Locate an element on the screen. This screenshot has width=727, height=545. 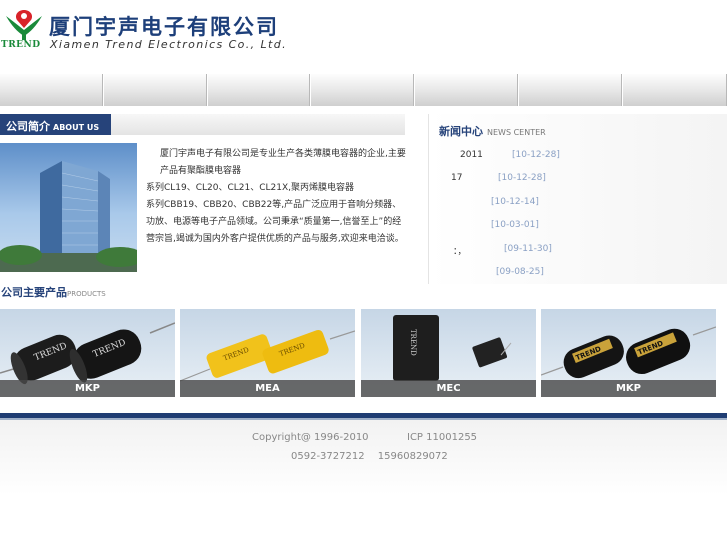
news-date-1: [10-12-28] is located at coordinates (536, 155).